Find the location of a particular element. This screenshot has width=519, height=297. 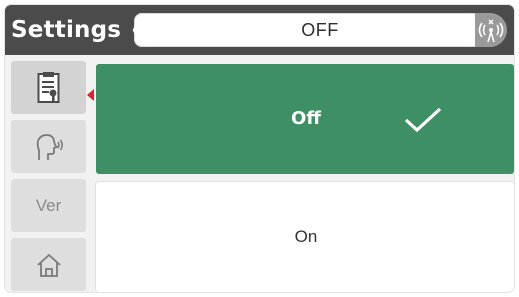

speaking-head-icon is located at coordinates (50, 147).